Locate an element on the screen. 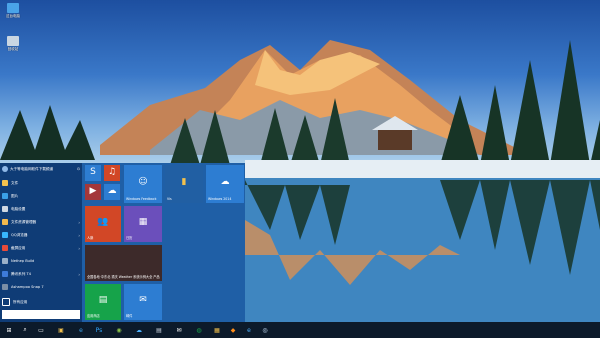 The image size is (600, 338). tile-label: Vis is located at coordinates (169, 199).